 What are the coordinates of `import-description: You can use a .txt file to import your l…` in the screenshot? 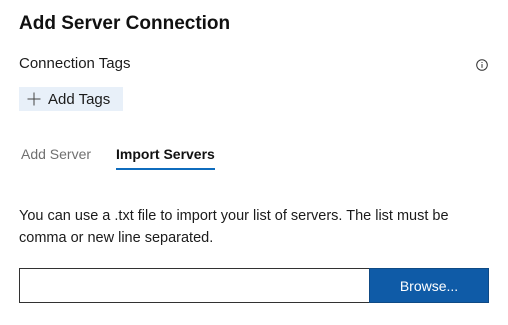 It's located at (234, 227).